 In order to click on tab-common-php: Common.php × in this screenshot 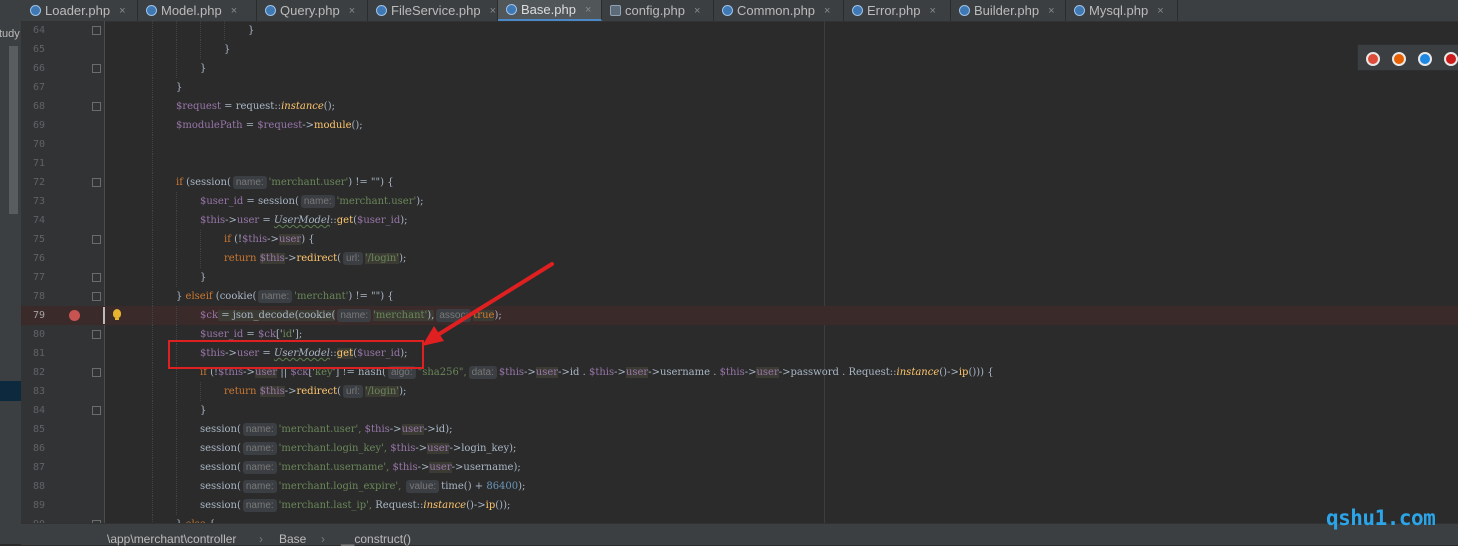, I will do `click(779, 10)`.